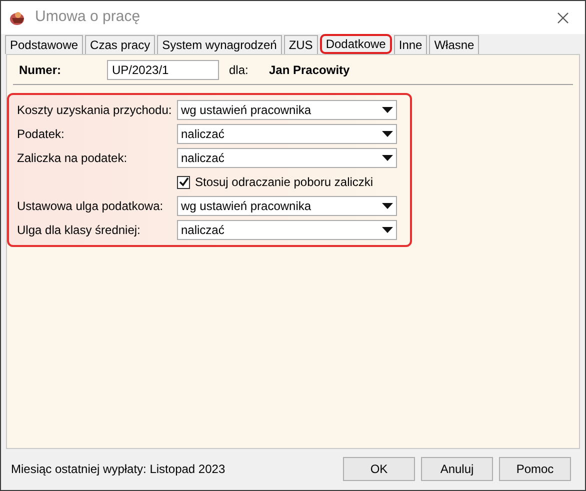 Image resolution: width=586 pixels, height=491 pixels. Describe the element at coordinates (118, 469) in the screenshot. I see `status-text: Miesiąc ostatniej wypłaty: Listopad 2023` at that location.